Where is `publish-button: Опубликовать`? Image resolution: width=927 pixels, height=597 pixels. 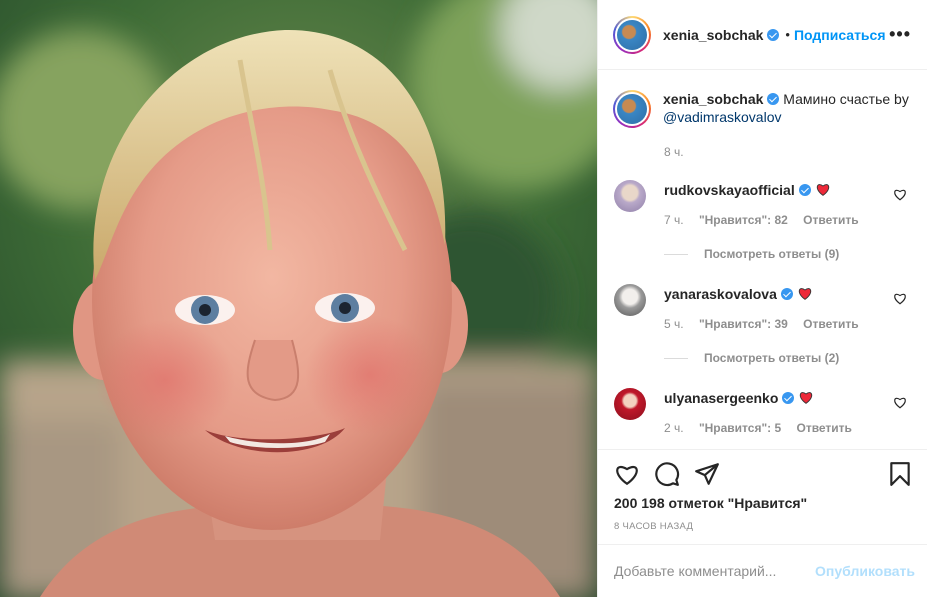
publish-button: Опубликовать is located at coordinates (865, 571).